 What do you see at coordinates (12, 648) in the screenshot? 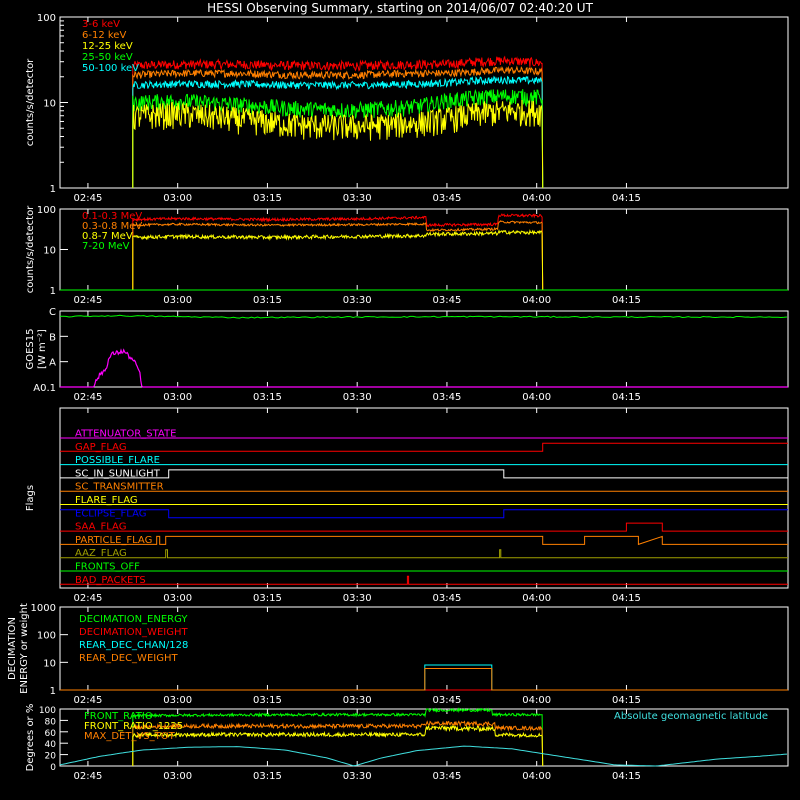
I see `decimation-ylabel-1: DECIMATION` at bounding box center [12, 648].